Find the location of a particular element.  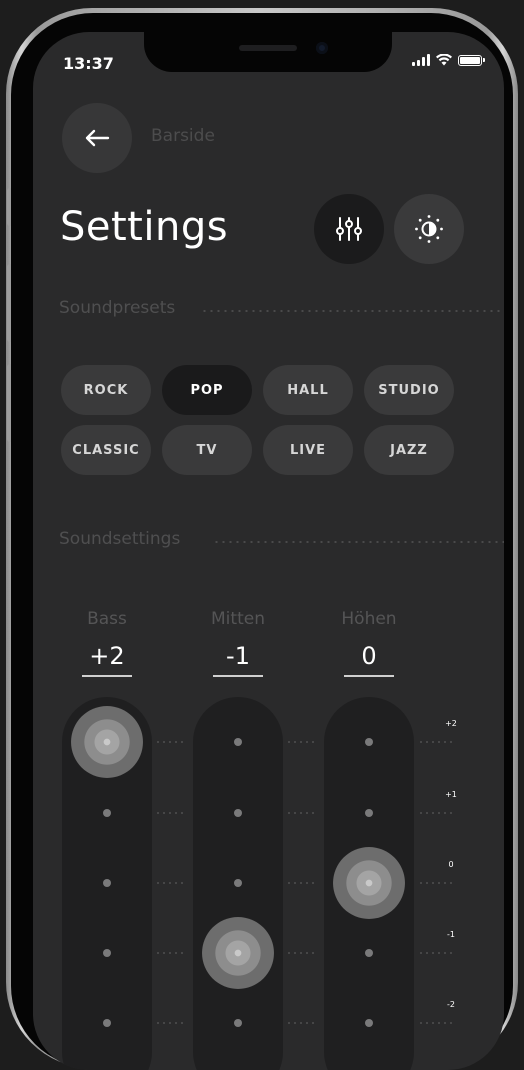

soundsettings-heading: Soundsettings is located at coordinates (281, 539).